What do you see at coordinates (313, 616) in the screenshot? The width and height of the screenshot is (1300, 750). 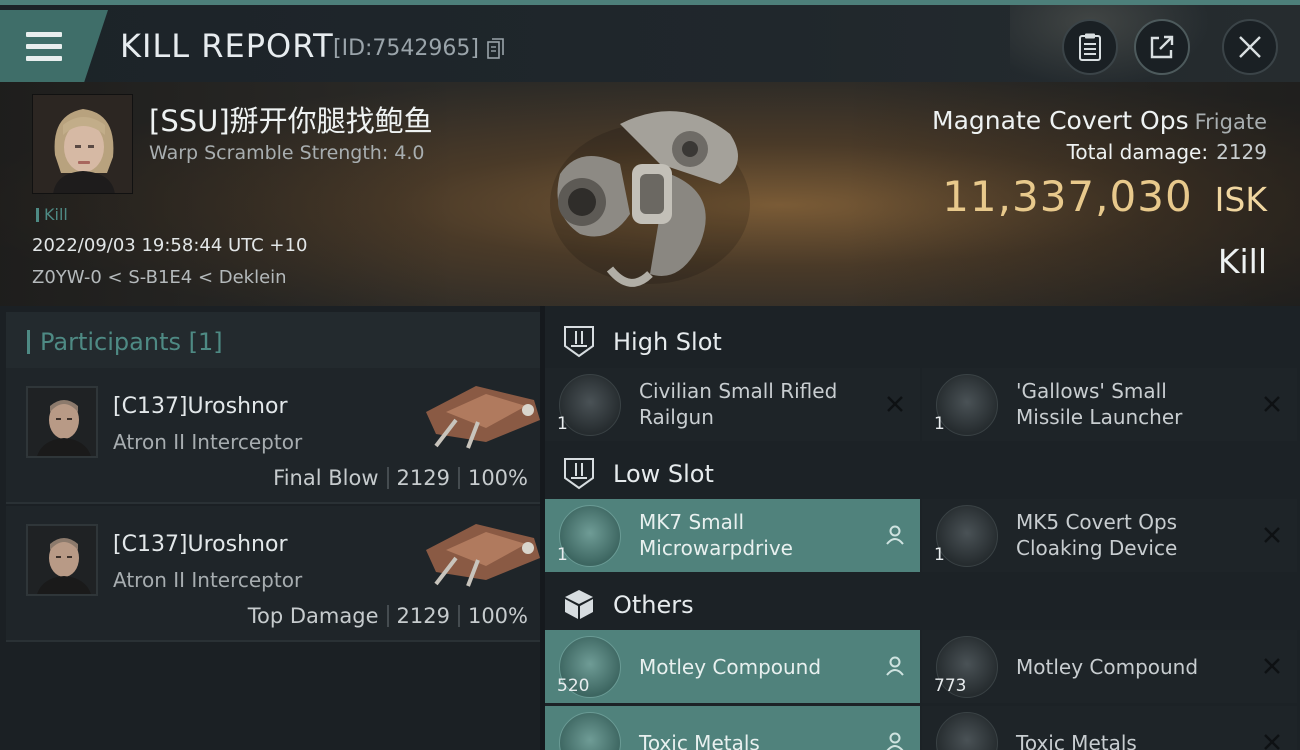 I see `participant-role: Top Damage` at bounding box center [313, 616].